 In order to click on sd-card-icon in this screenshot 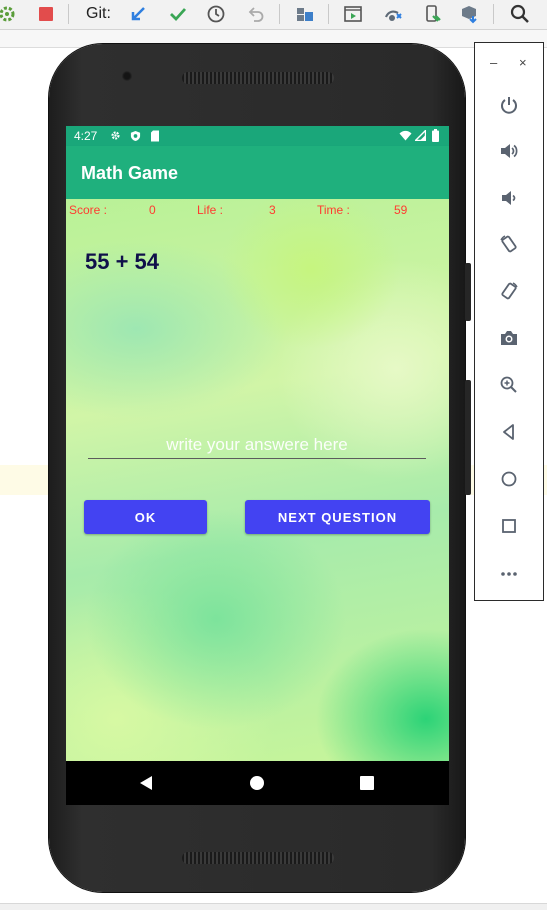, I will do `click(155, 136)`.